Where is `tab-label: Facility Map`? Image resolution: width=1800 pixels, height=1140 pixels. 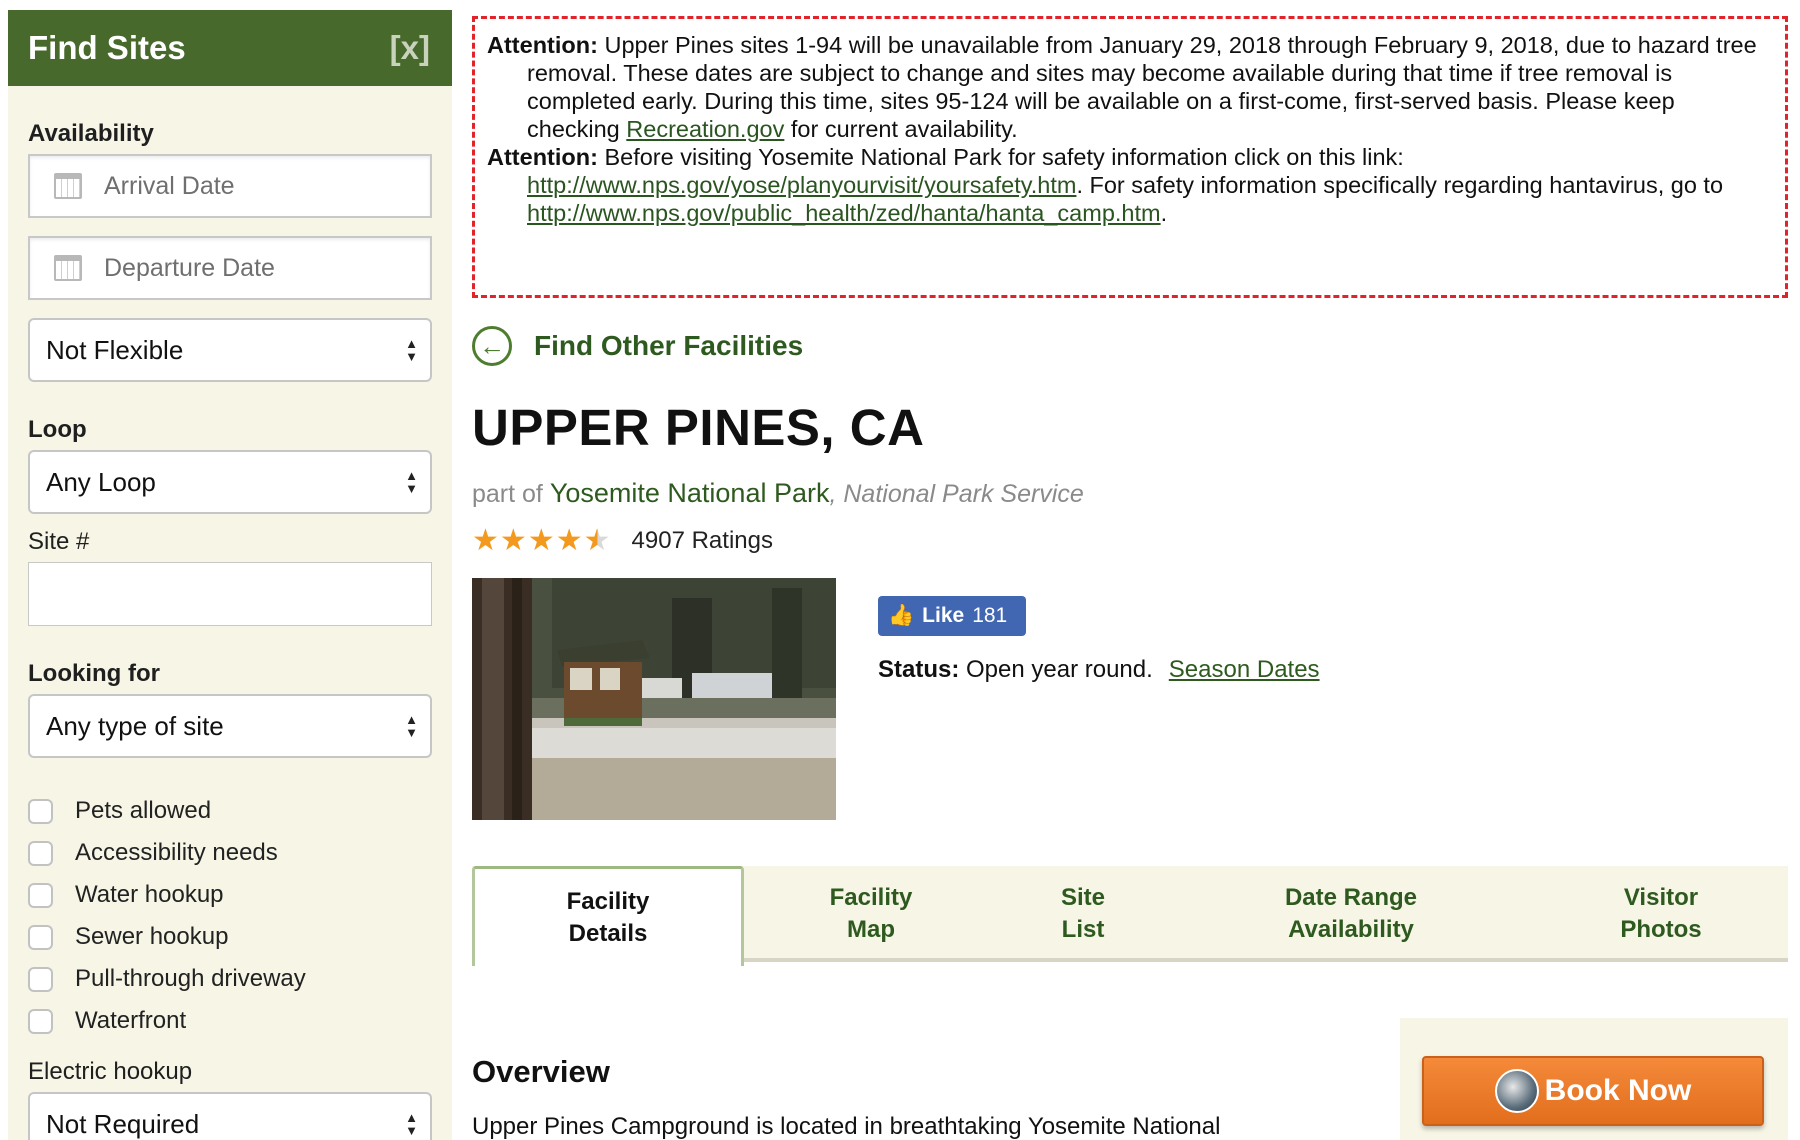 tab-label: Facility Map is located at coordinates (871, 913).